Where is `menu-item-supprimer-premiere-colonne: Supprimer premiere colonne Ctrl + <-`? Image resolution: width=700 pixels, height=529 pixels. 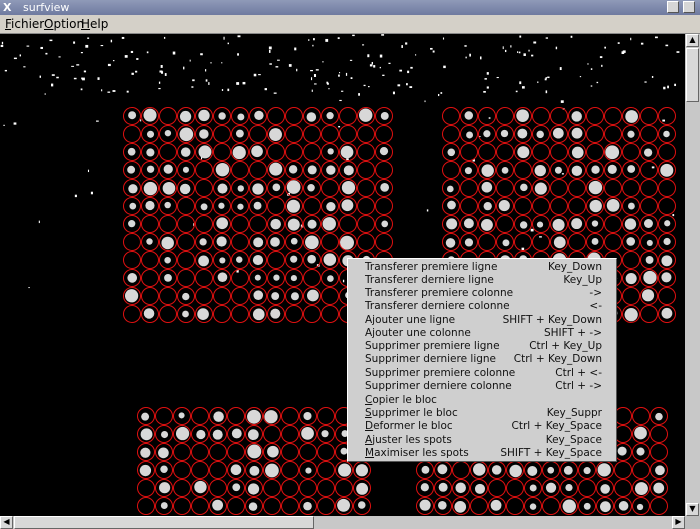 menu-item-supprimer-premiere-colonne: Supprimer premiere colonne Ctrl + <- is located at coordinates (482, 373).